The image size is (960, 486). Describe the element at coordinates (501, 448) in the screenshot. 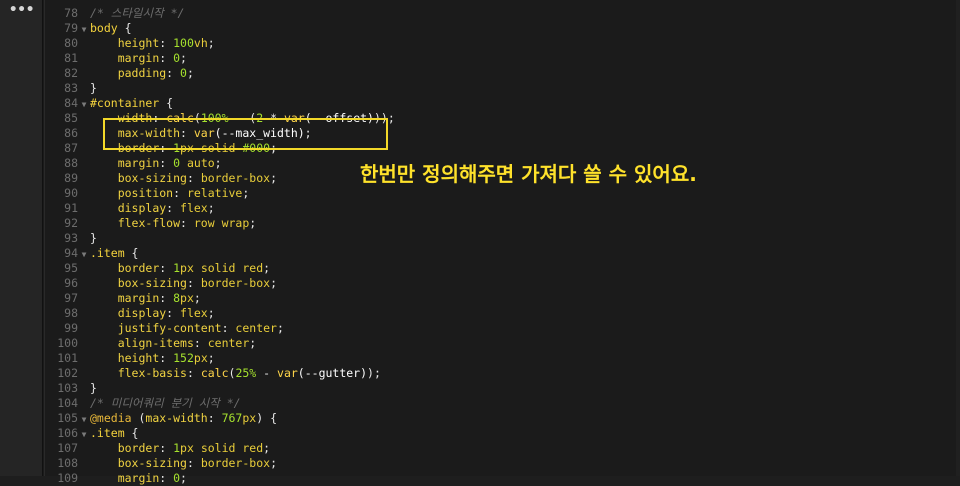

I see `code-line: 107 border: 1px solid red;` at that location.